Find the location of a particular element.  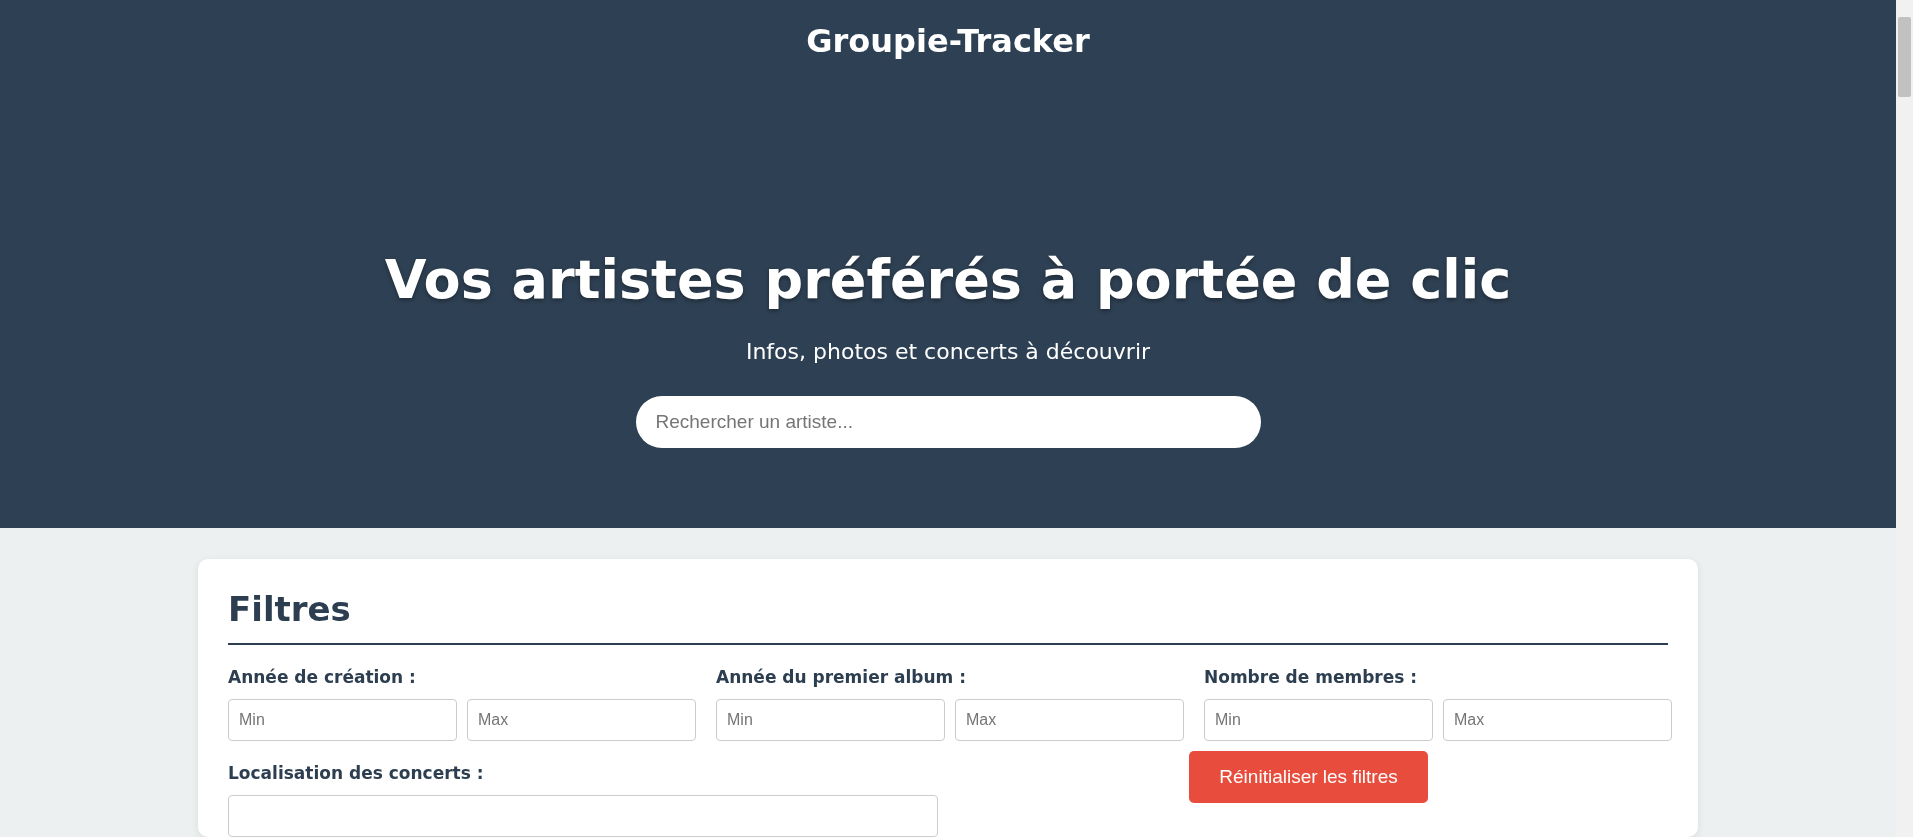

hero-subtitle: Infos, photos et concerts à découvrir is located at coordinates (948, 351).